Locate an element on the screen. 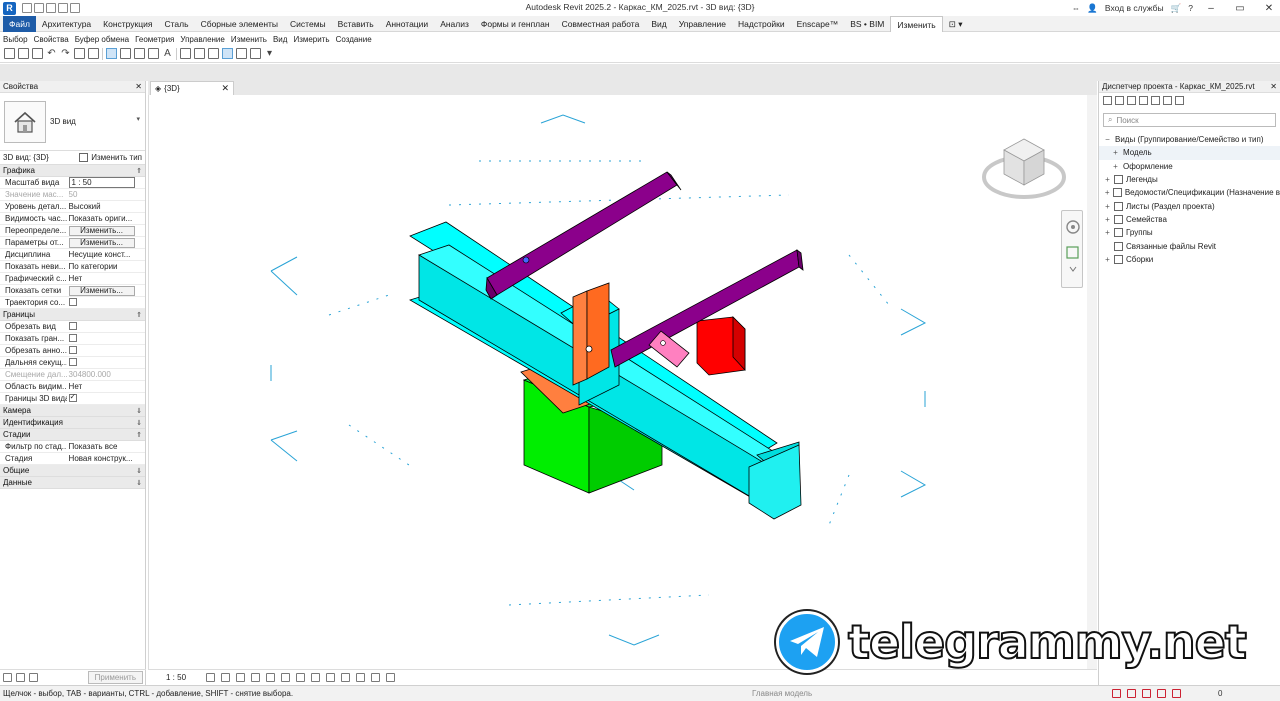 This screenshot has width=1280, height=701. lock-view-icon is located at coordinates (316, 677).